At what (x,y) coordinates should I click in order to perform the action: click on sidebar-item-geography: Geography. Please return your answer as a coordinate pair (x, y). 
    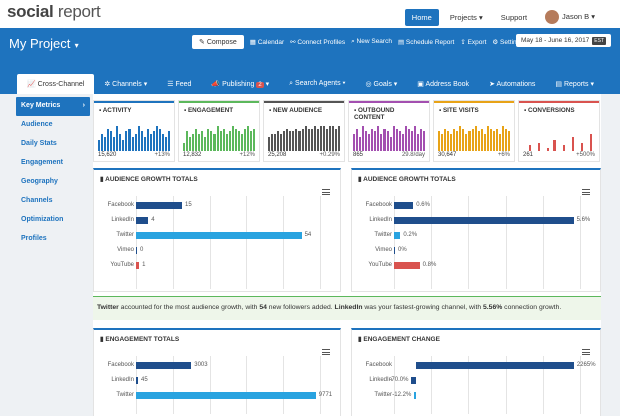
    Looking at the image, I should click on (53, 182).